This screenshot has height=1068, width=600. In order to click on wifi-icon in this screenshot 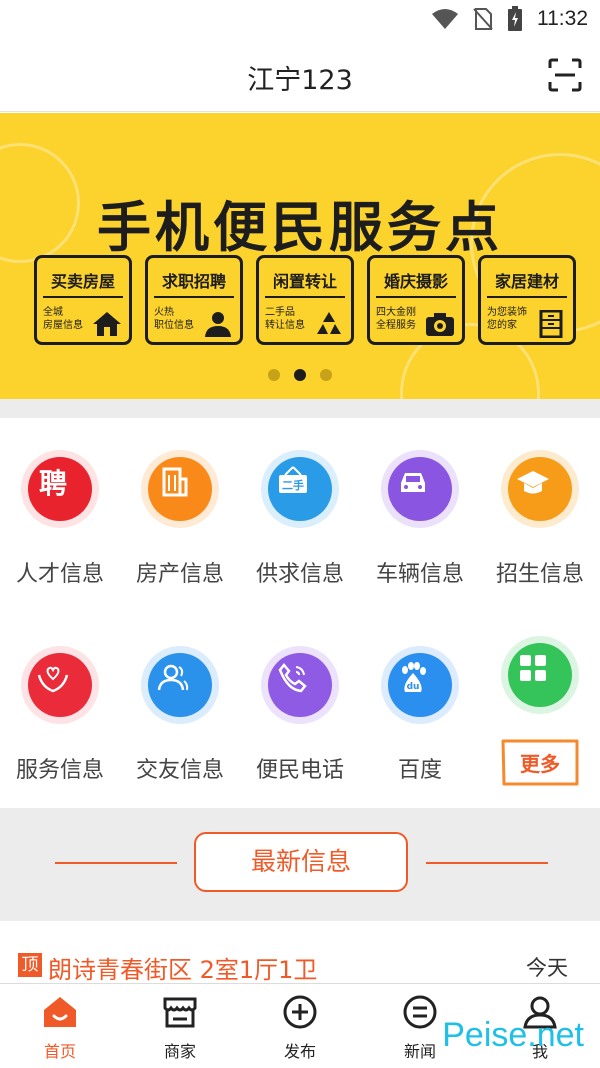, I will do `click(445, 19)`.